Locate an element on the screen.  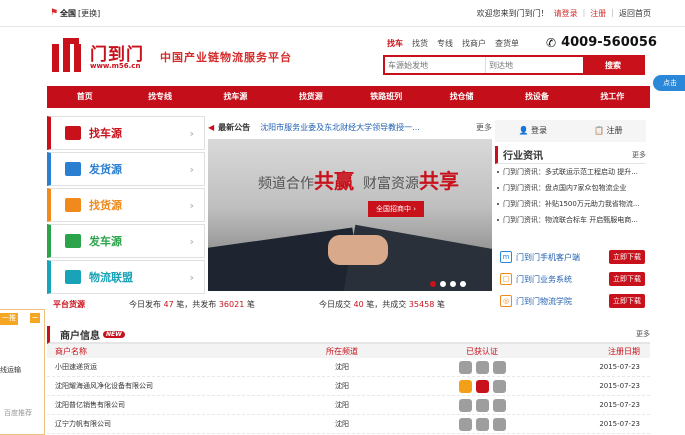
category-post-cargo: 发货源 › is located at coordinates (126, 169).